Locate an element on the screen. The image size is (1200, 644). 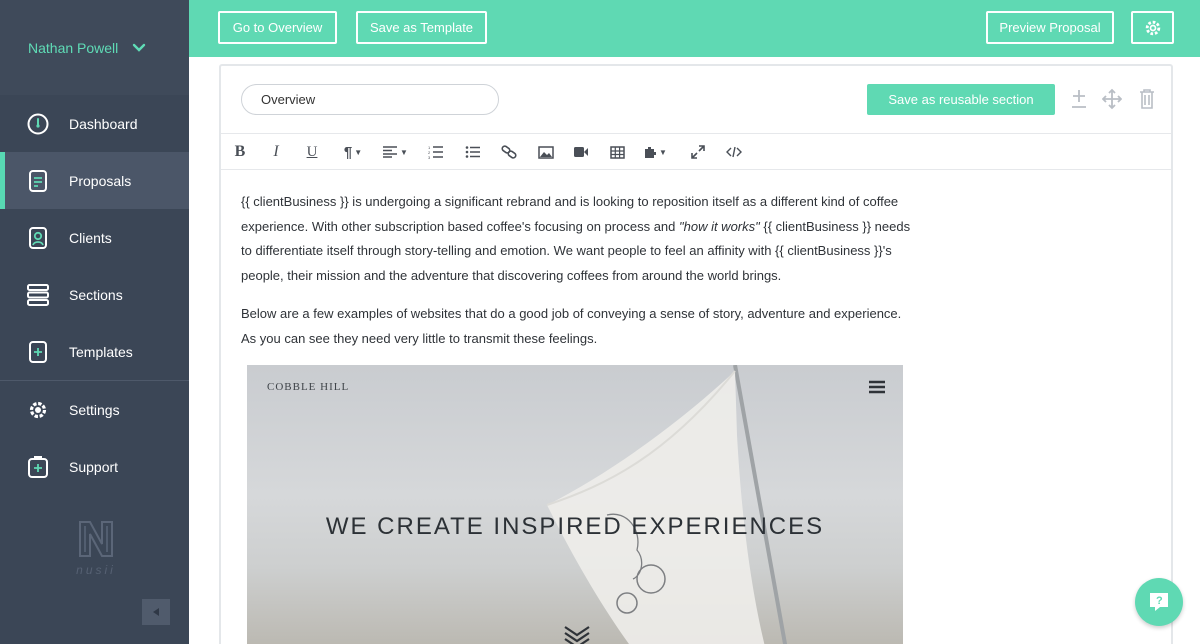
help-chat-button: ? is located at coordinates (1159, 602).